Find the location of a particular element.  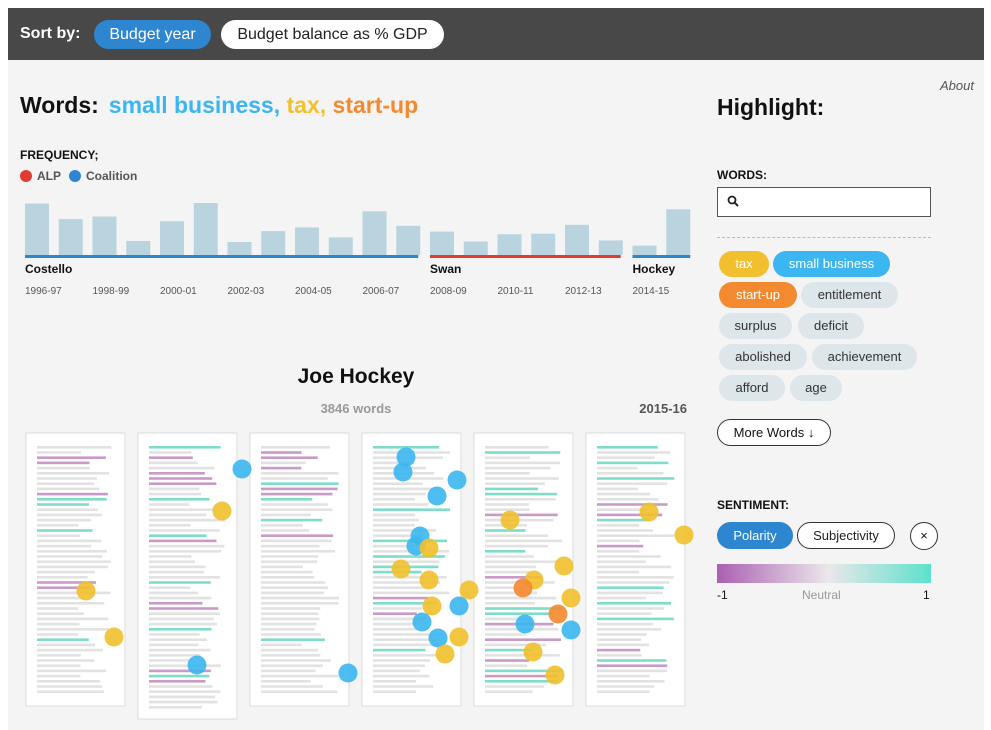

tag-entitlement: entitlement is located at coordinates (849, 295).